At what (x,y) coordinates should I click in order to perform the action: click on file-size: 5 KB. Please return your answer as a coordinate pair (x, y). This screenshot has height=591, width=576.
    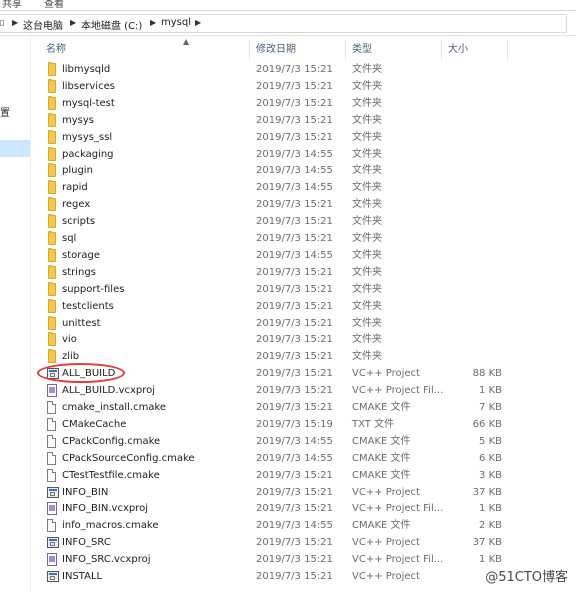
    Looking at the image, I should click on (490, 441).